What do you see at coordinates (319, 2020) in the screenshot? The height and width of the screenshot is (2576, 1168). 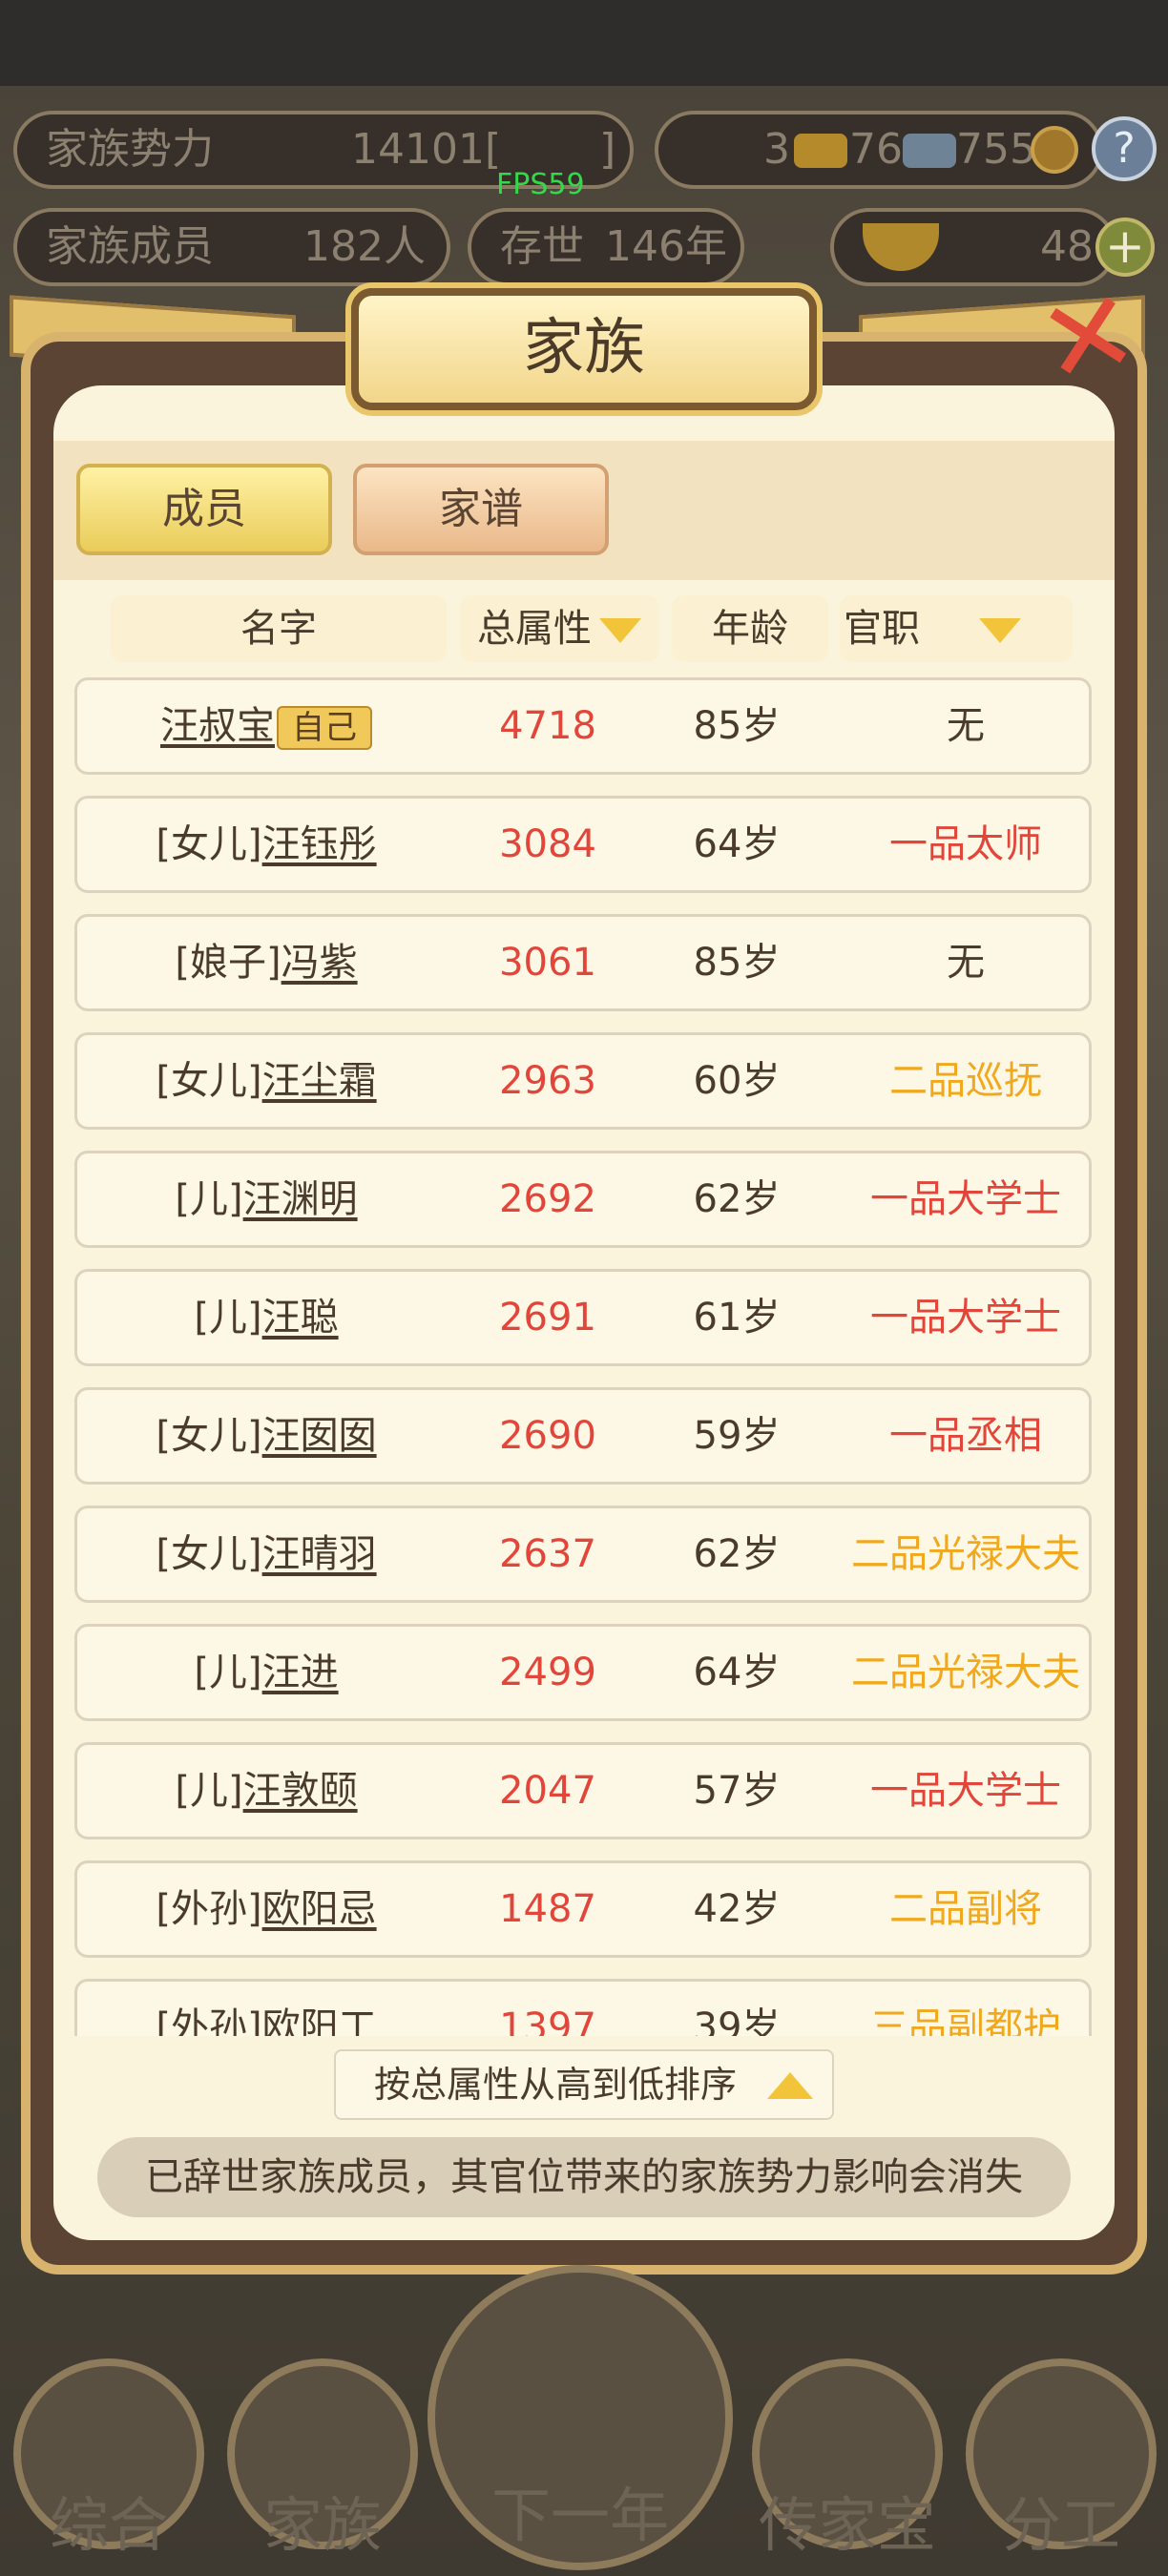 I see `member-name-link: 欧阳工` at bounding box center [319, 2020].